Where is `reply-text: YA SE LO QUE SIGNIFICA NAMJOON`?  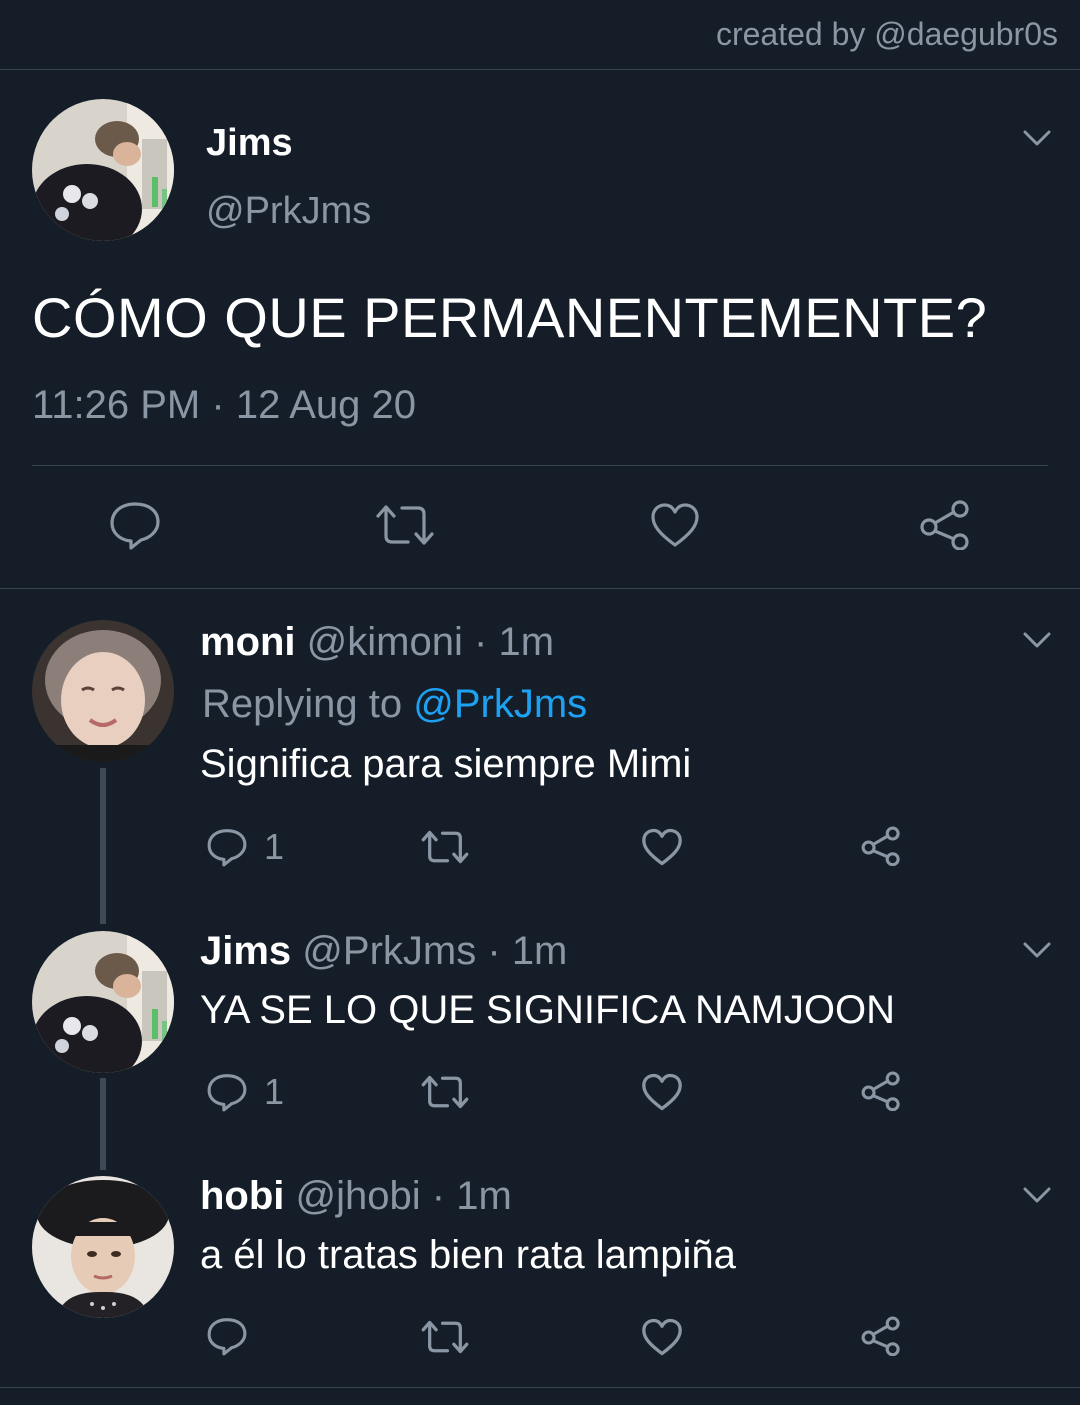 reply-text: YA SE LO QUE SIGNIFICA NAMJOON is located at coordinates (547, 1010).